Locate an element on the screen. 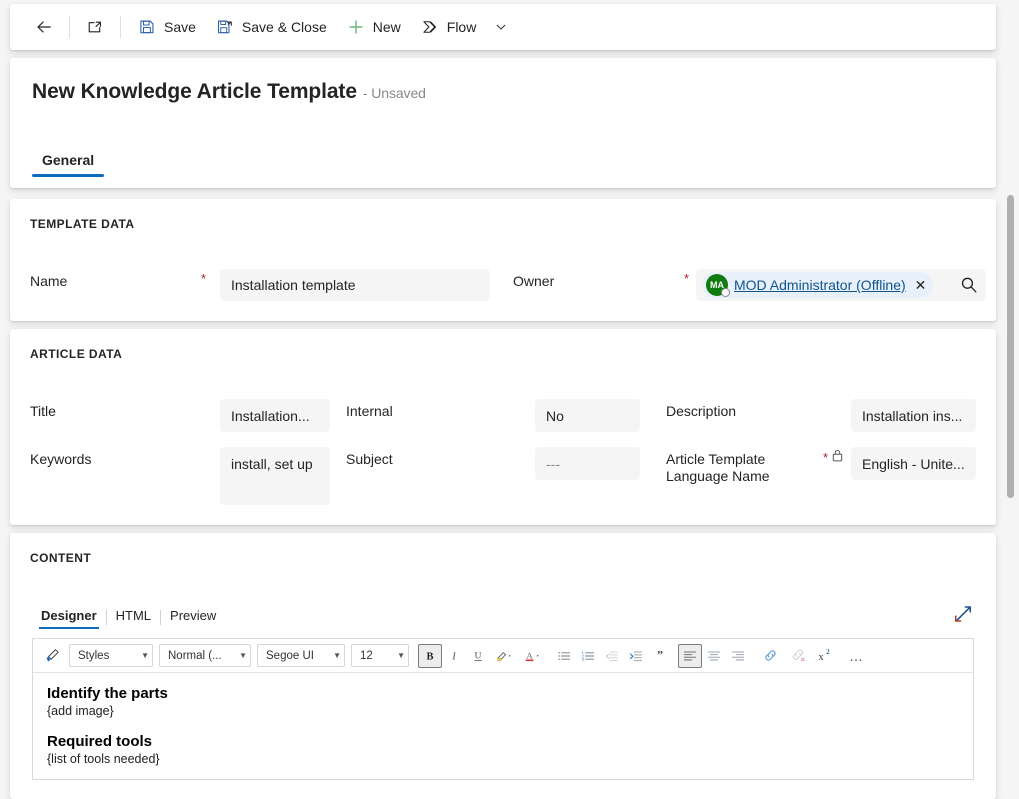 This screenshot has height=799, width=1019. insert-link-button is located at coordinates (770, 656).